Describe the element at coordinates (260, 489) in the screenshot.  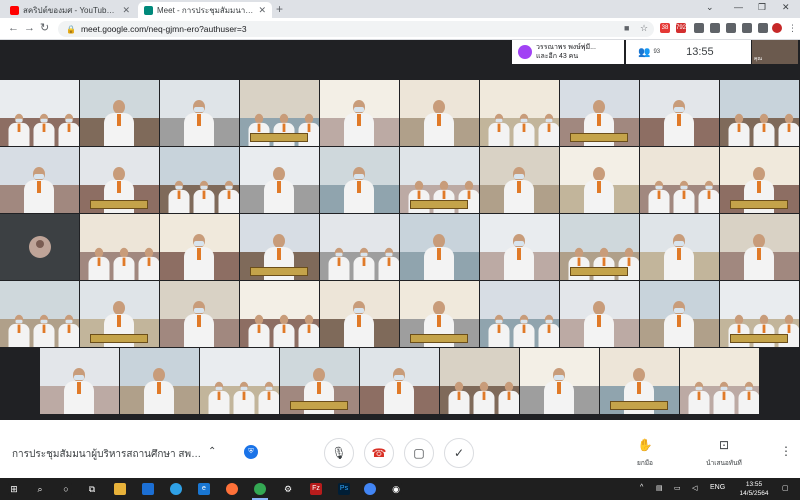
I see `chrome-icon` at that location.